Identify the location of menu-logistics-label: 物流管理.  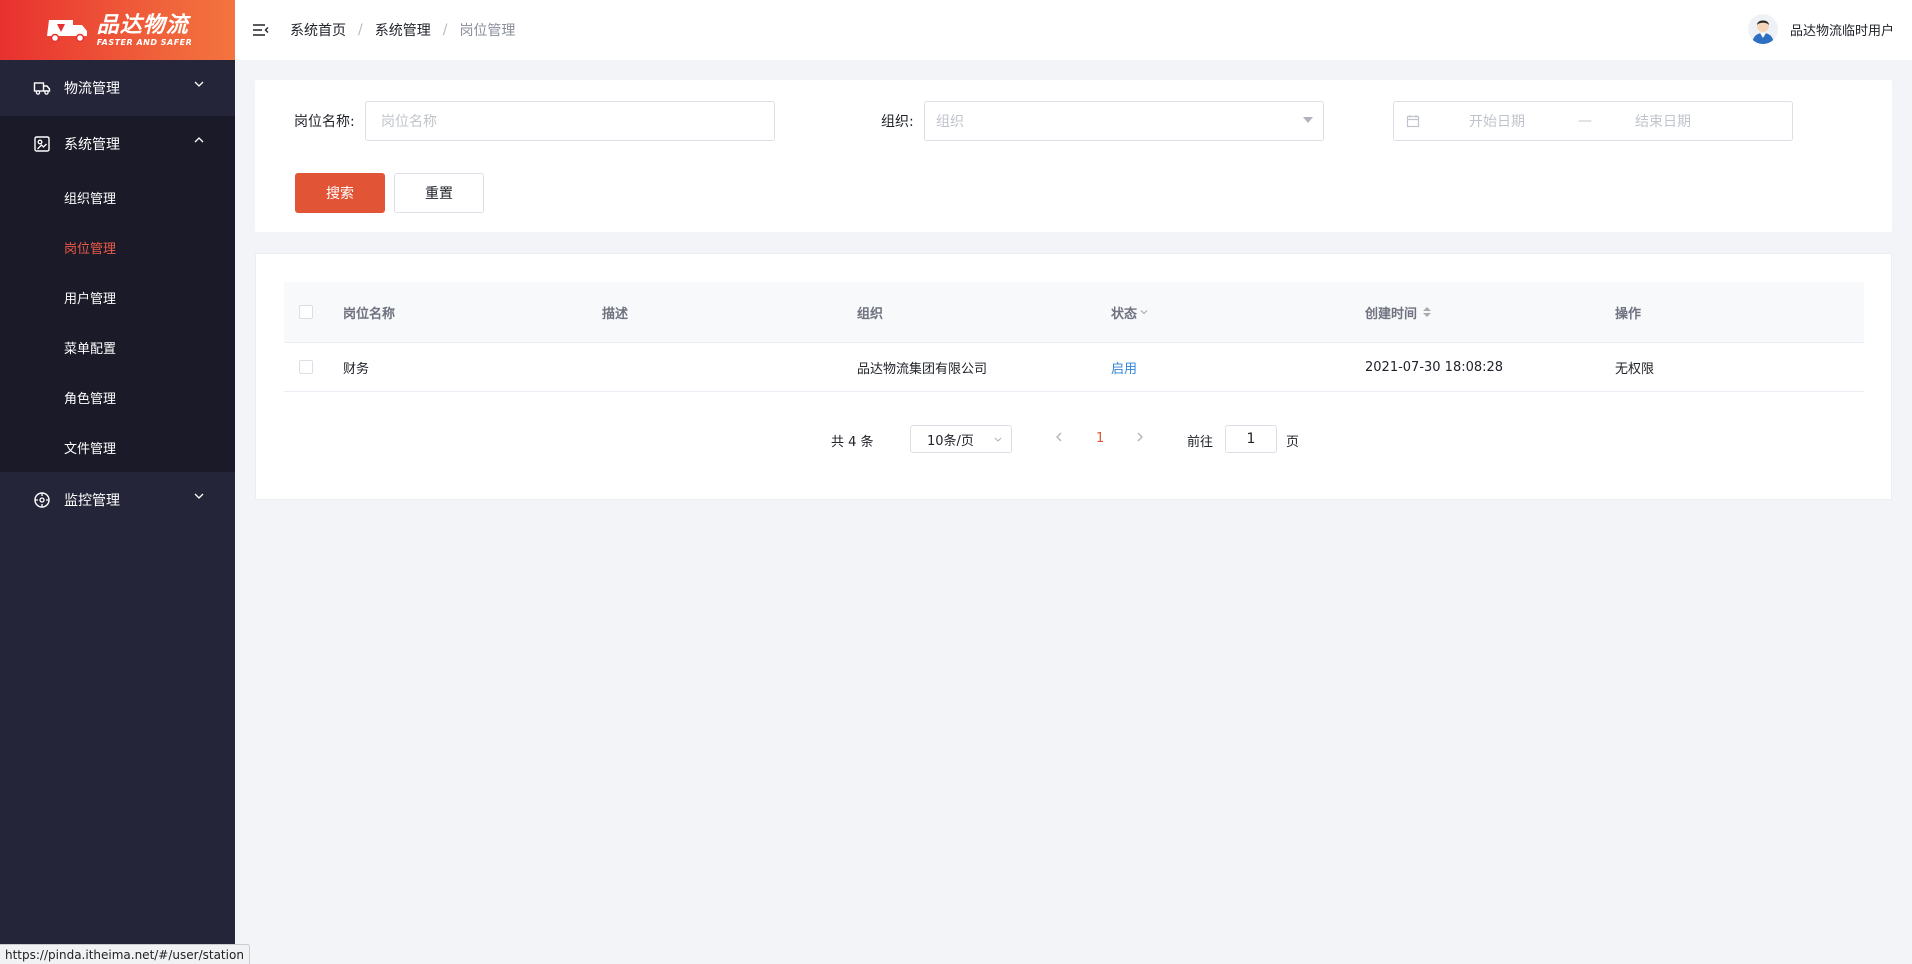
(92, 89).